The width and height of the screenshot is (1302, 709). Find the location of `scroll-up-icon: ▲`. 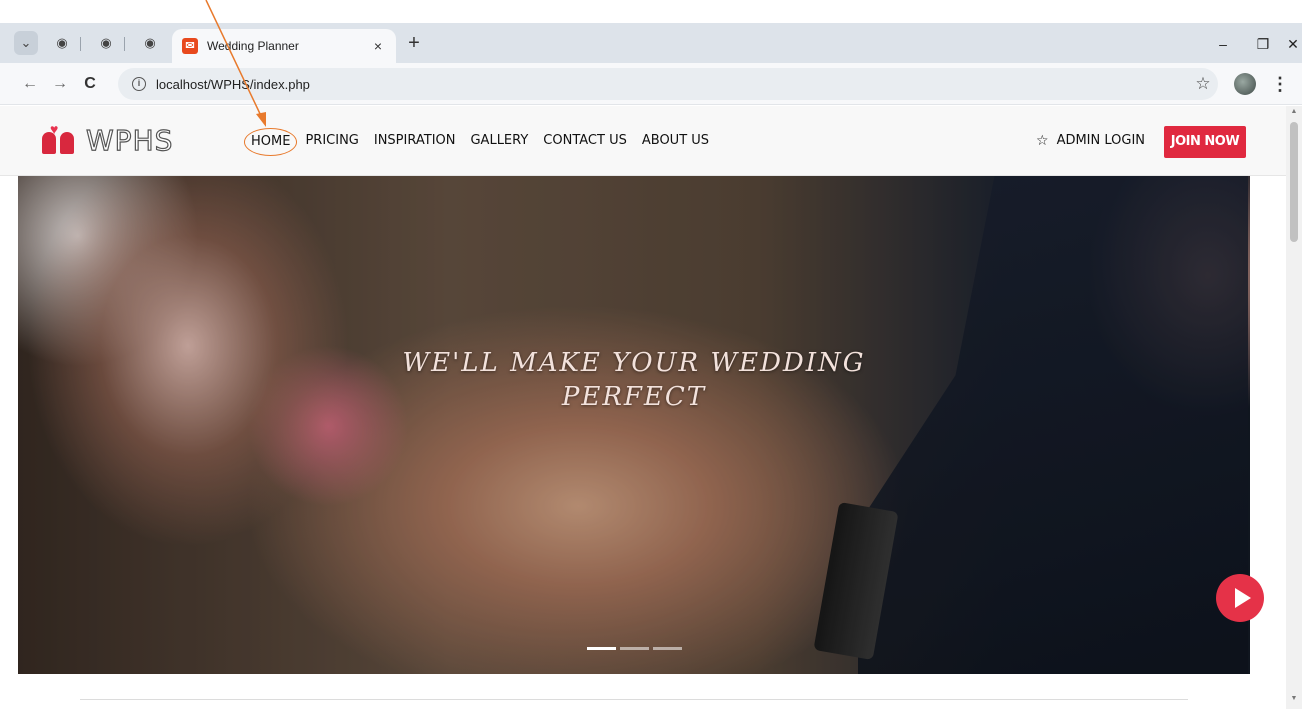

scroll-up-icon: ▲ is located at coordinates (1294, 114).